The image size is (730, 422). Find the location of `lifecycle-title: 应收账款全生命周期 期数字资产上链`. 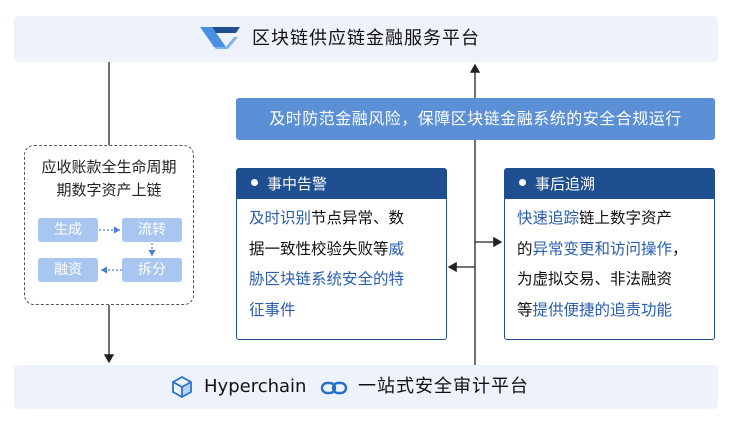

lifecycle-title: 应收账款全生命周期 期数字资产上链 is located at coordinates (109, 179).